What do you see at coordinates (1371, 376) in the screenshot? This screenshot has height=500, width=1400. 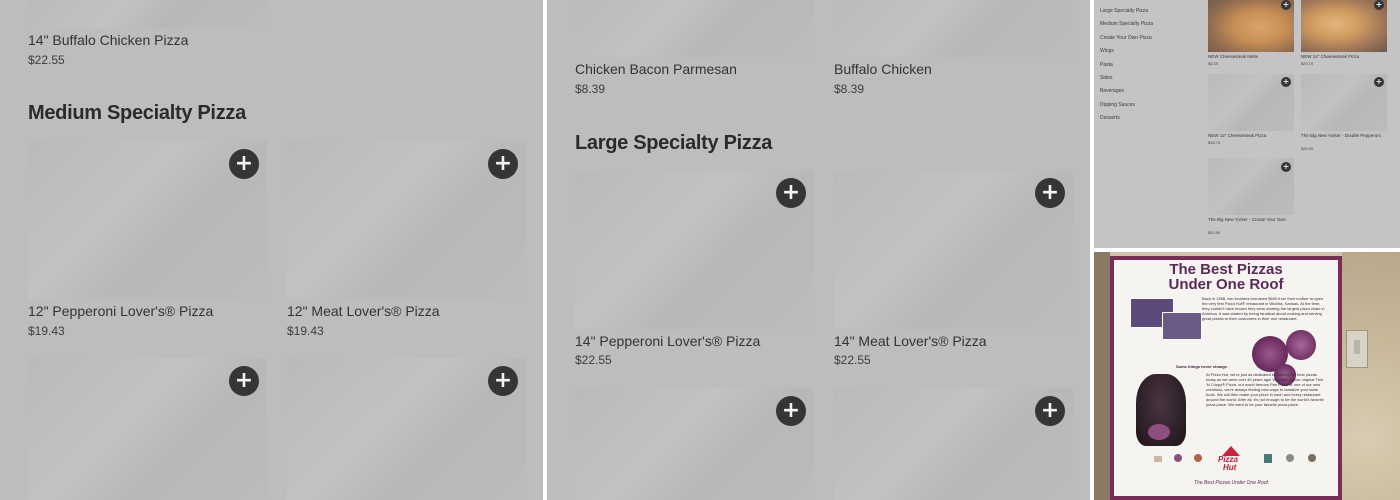 I see `wall-pattern` at bounding box center [1371, 376].